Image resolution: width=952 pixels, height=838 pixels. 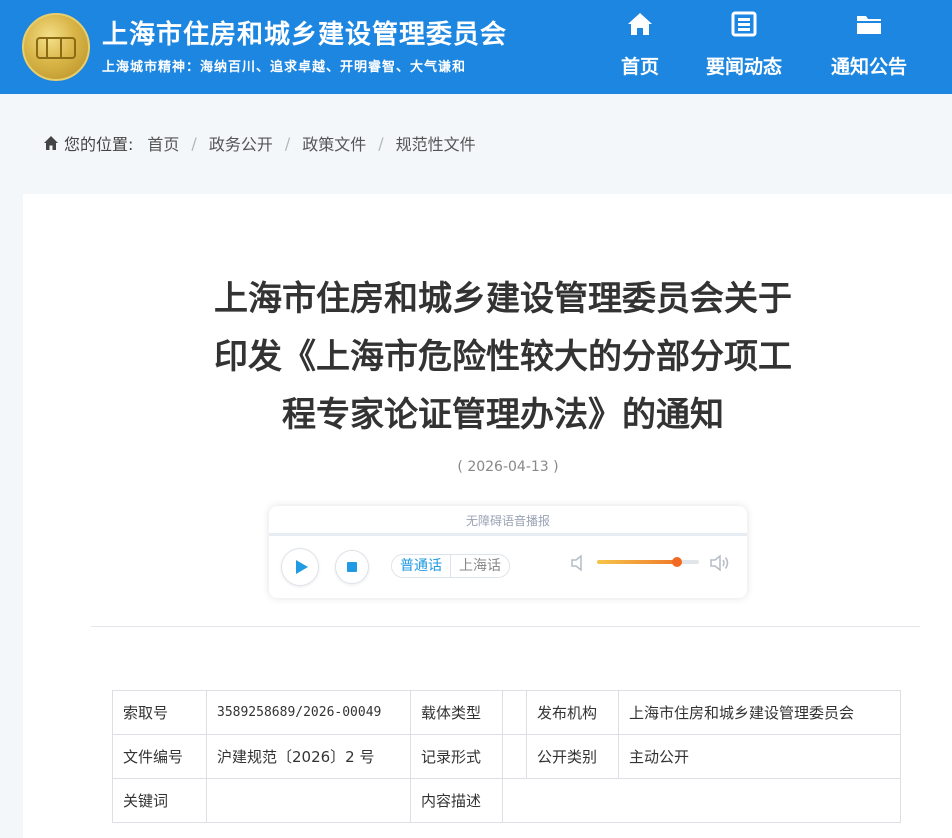 What do you see at coordinates (759, 756) in the screenshot?
I see `table-cell: 主动公开` at bounding box center [759, 756].